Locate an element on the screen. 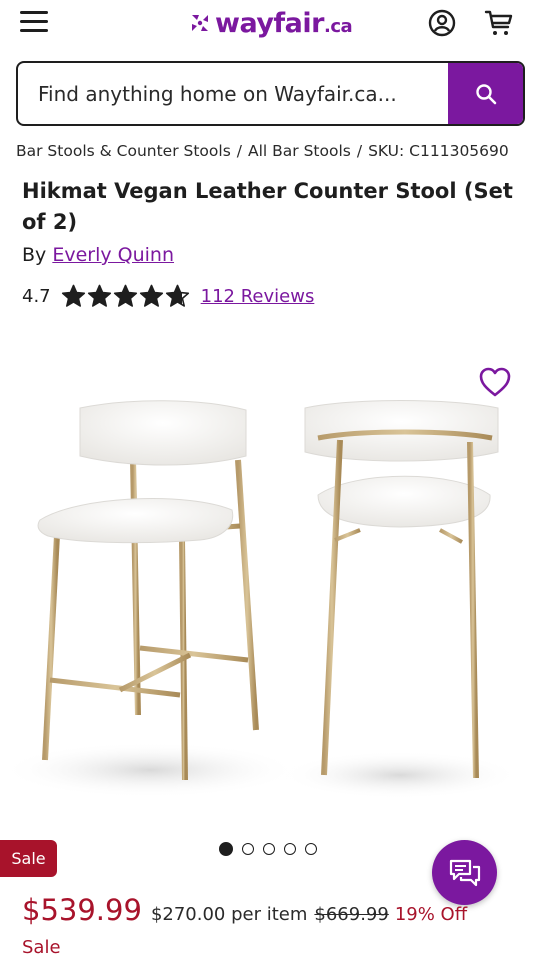  brand-link: Everly Quinn is located at coordinates (113, 255).